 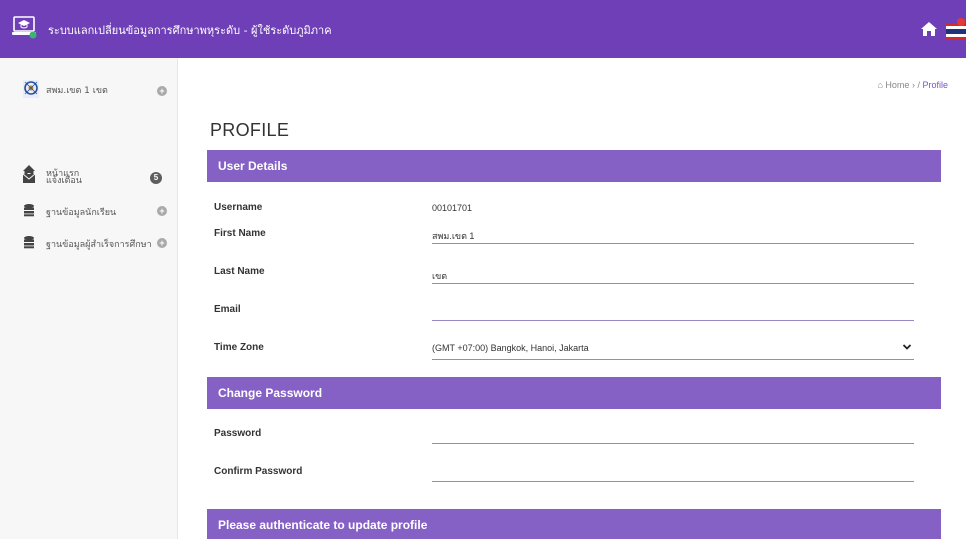 I want to click on username-value: 00101701, so click(x=452, y=208).